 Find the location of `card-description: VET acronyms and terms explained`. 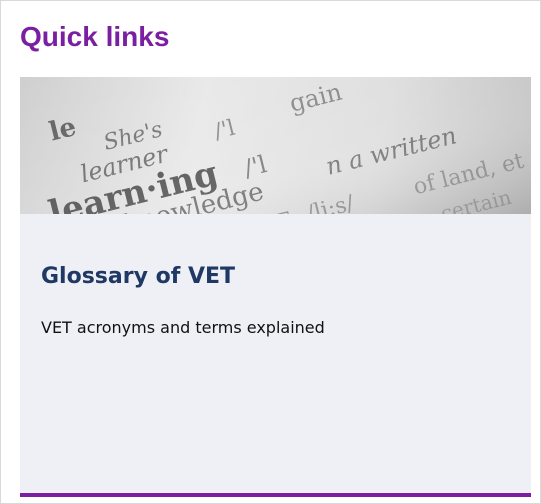

card-description: VET acronyms and terms explained is located at coordinates (183, 327).